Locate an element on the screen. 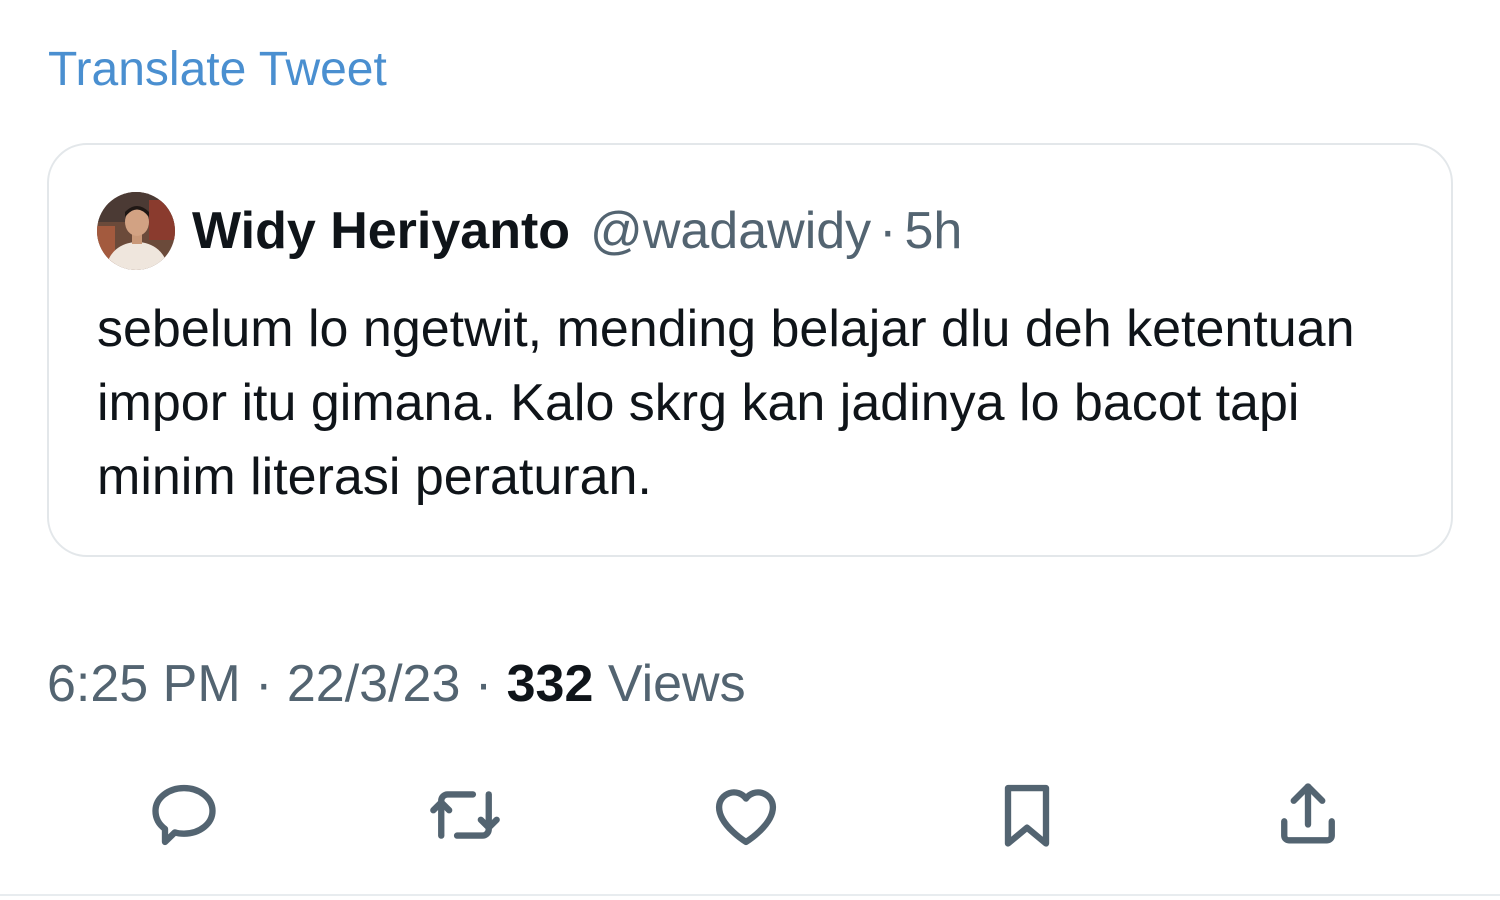  share-button is located at coordinates (1308, 815).